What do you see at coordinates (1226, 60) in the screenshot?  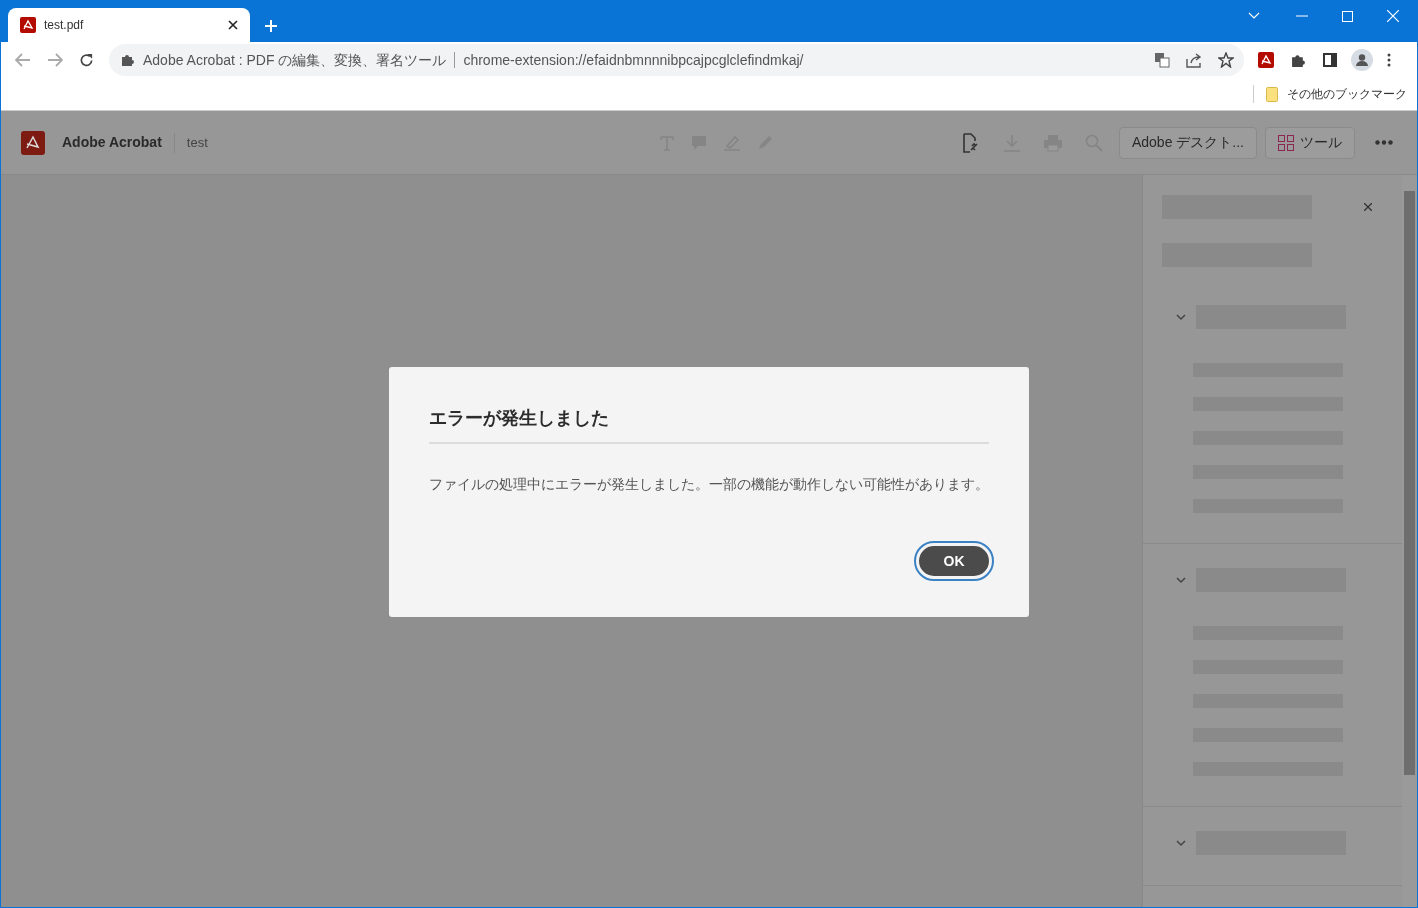 I see `star-icon` at bounding box center [1226, 60].